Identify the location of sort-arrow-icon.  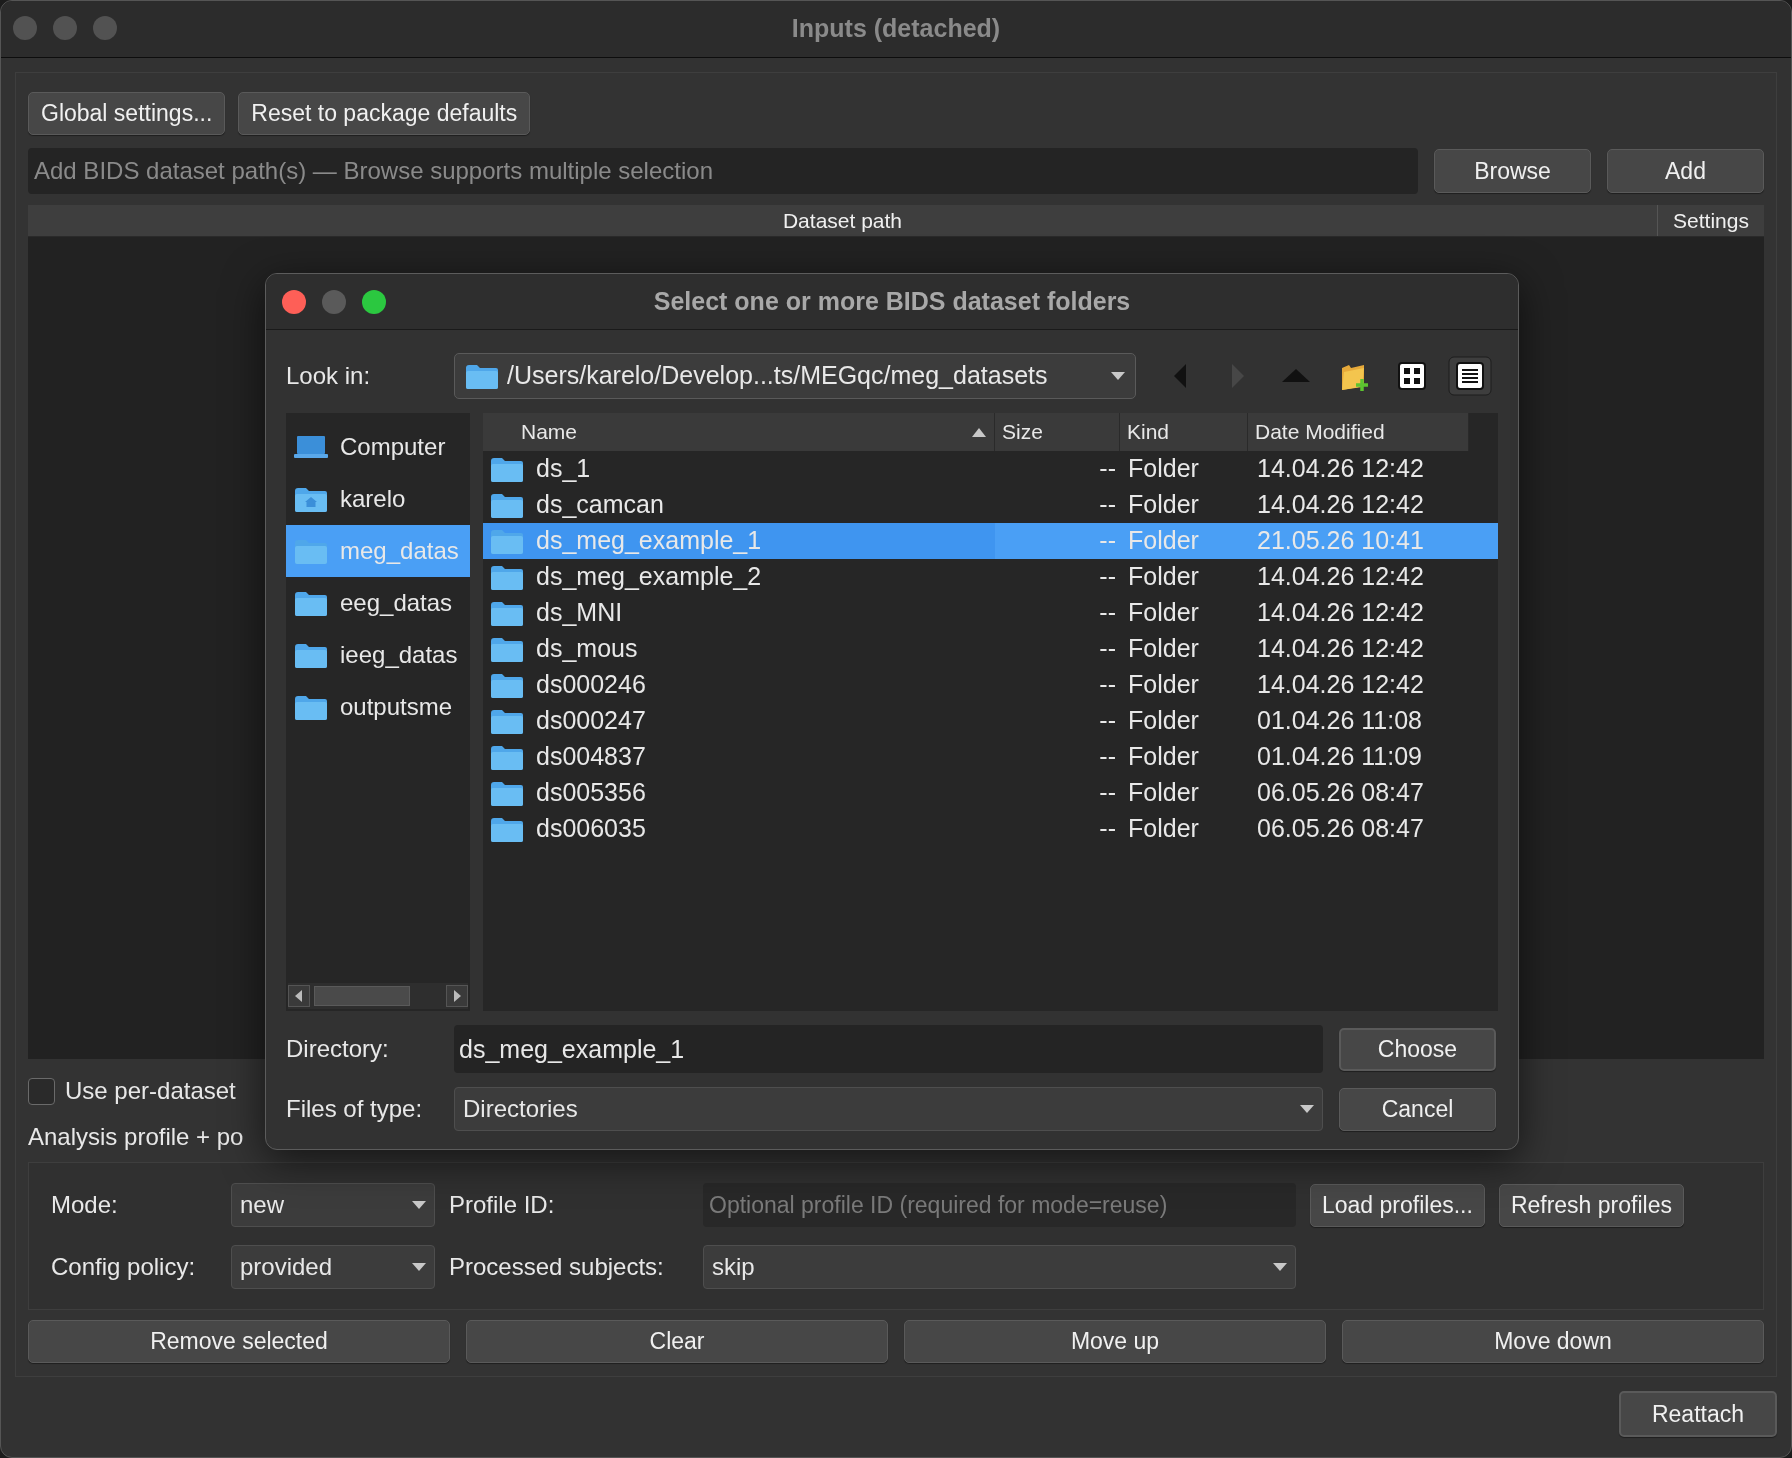
(979, 432).